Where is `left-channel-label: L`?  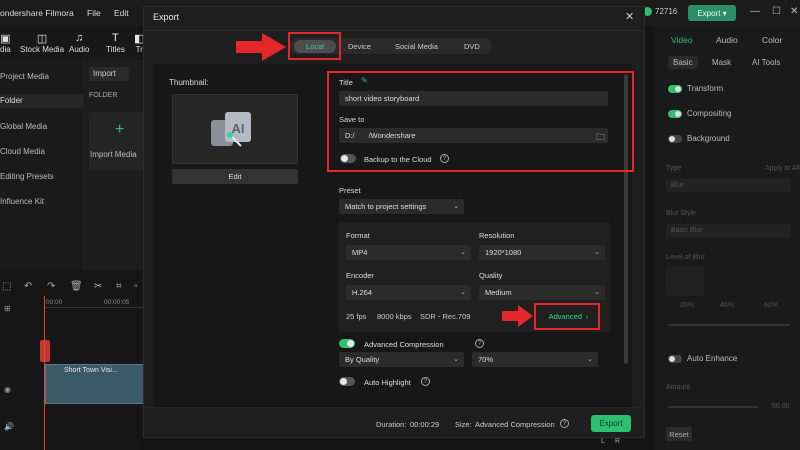
left-channel-label: L is located at coordinates (603, 441).